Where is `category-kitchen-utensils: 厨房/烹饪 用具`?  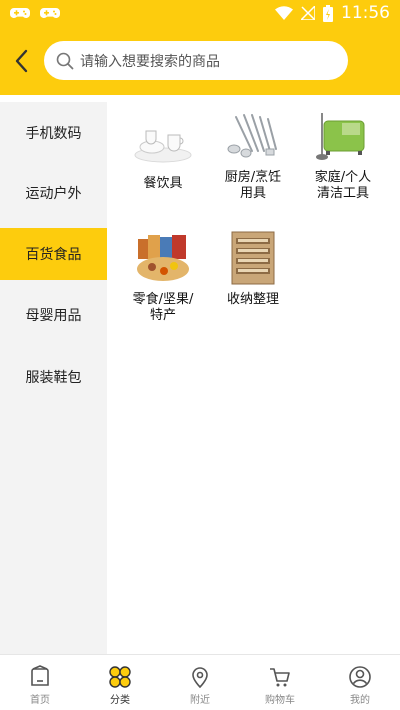
category-kitchen-utensils: 厨房/烹饪 用具 is located at coordinates (253, 155).